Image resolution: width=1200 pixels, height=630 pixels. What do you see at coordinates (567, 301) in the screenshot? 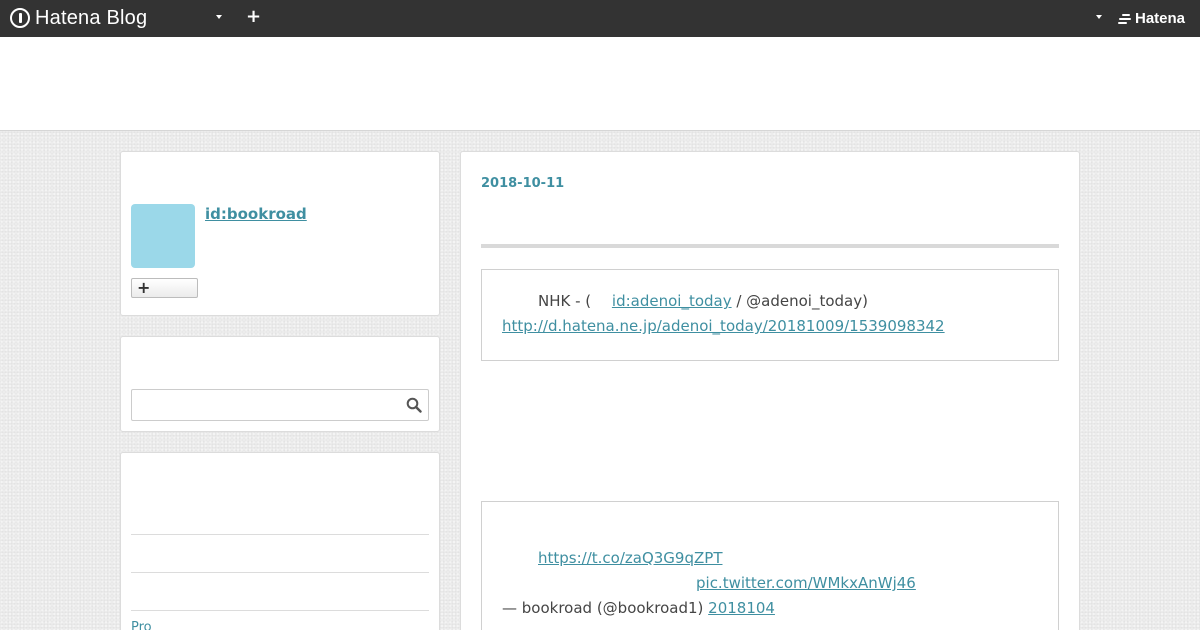
I see `quote-prefix: NHK - (` at bounding box center [567, 301].